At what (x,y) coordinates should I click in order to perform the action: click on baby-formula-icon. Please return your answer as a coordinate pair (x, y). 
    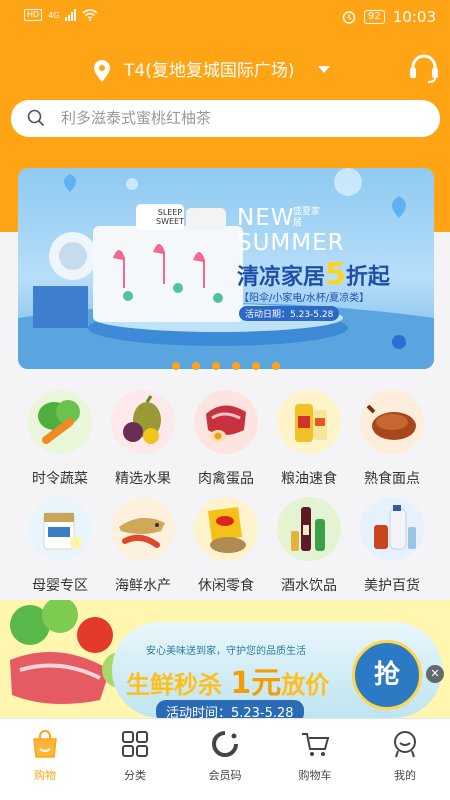
    Looking at the image, I should click on (60, 529).